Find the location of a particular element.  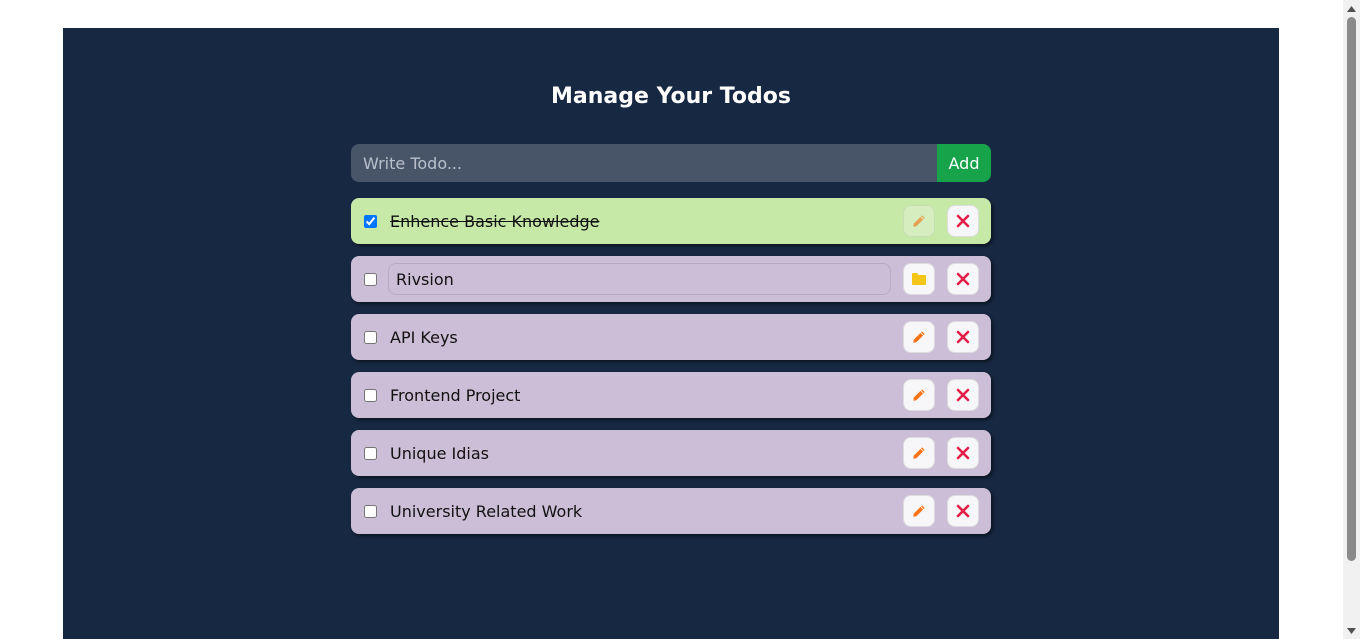

save-button is located at coordinates (919, 279).